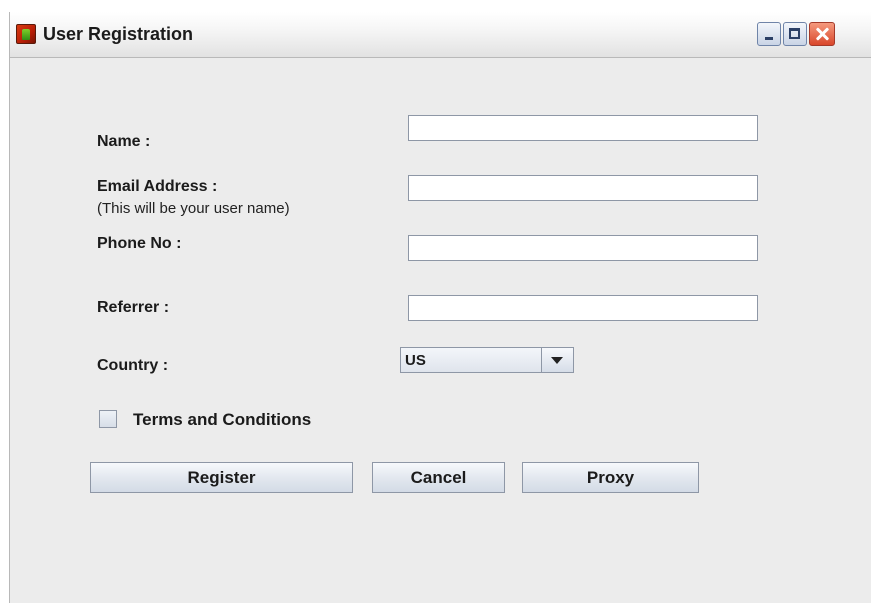 The width and height of the screenshot is (871, 603). Describe the element at coordinates (583, 308) in the screenshot. I see `referrer-field` at that location.